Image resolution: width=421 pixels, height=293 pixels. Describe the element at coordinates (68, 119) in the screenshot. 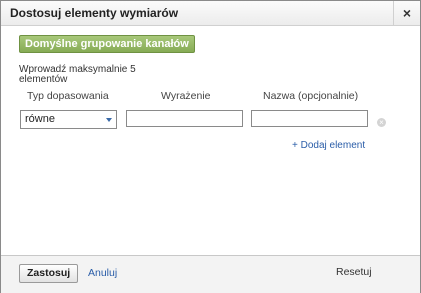

I see `match-type-select: równe` at that location.